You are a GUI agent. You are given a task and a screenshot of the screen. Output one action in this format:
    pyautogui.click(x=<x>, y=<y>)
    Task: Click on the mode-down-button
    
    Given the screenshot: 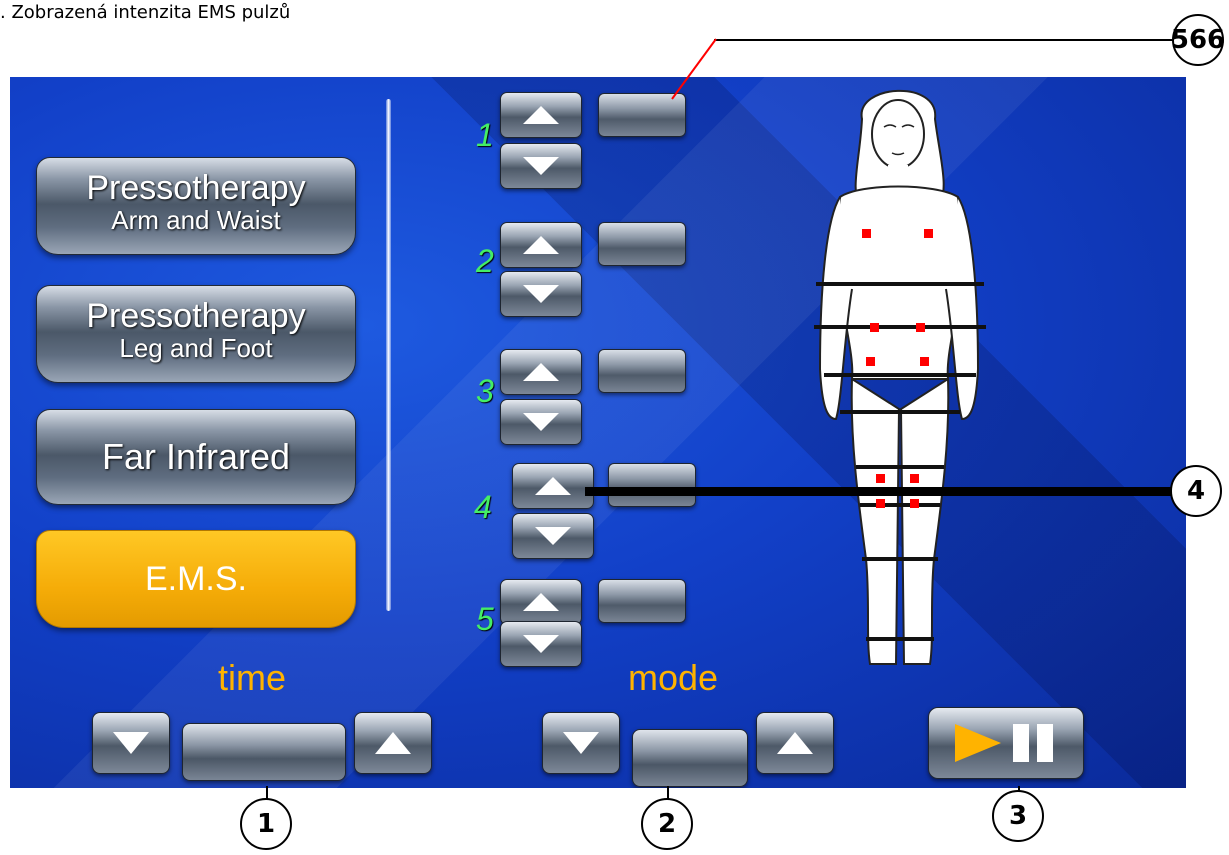 What is the action you would take?
    pyautogui.click(x=581, y=743)
    